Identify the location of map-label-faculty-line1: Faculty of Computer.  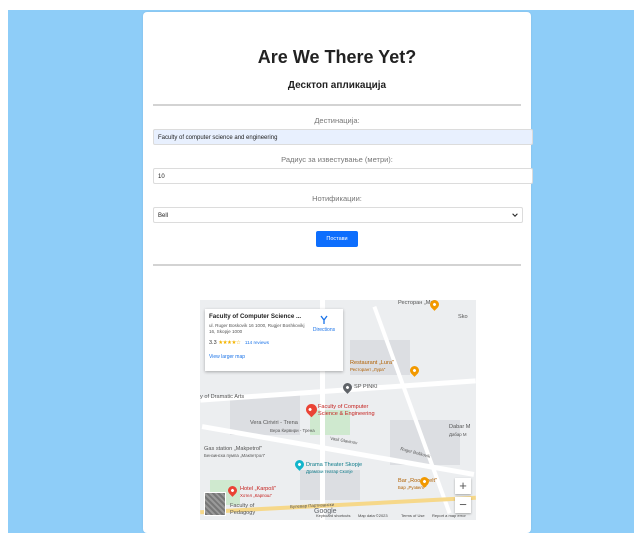
(343, 407).